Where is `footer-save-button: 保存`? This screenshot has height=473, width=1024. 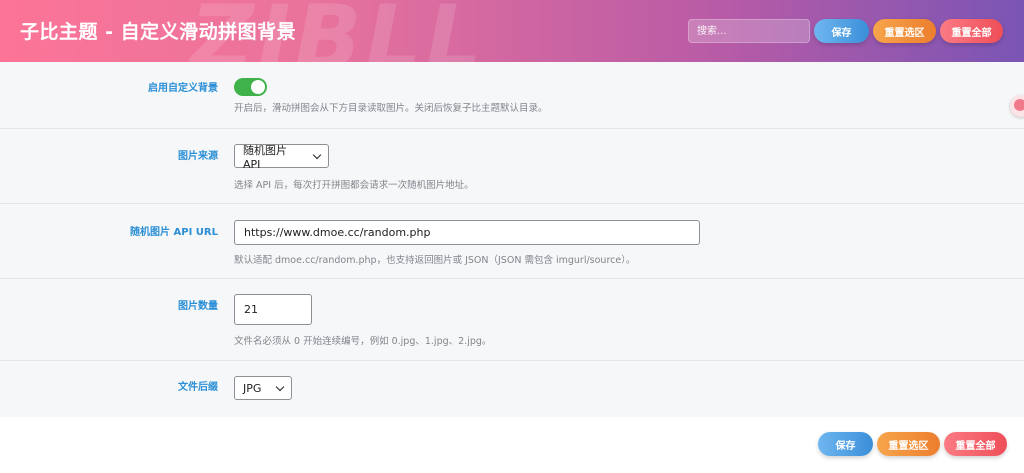
footer-save-button: 保存 is located at coordinates (845, 444).